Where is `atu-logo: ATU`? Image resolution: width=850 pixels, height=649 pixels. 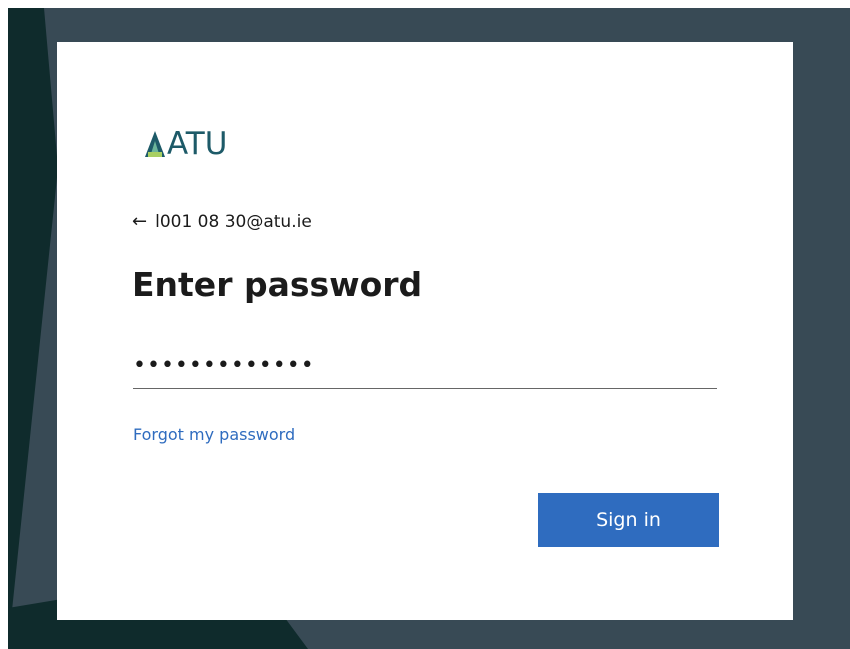
atu-logo: ATU is located at coordinates (180, 144).